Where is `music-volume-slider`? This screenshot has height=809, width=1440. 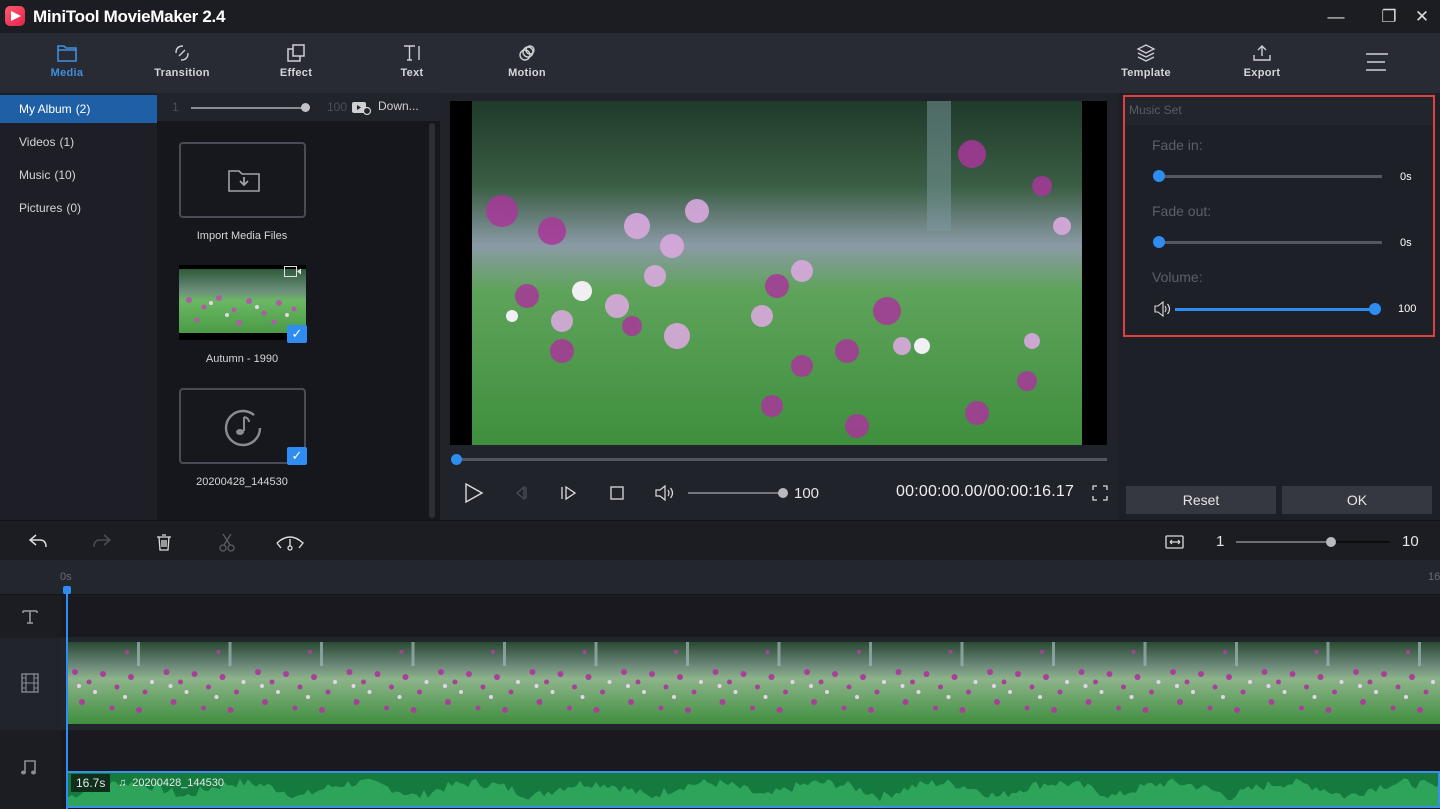
music-volume-slider is located at coordinates (1275, 309).